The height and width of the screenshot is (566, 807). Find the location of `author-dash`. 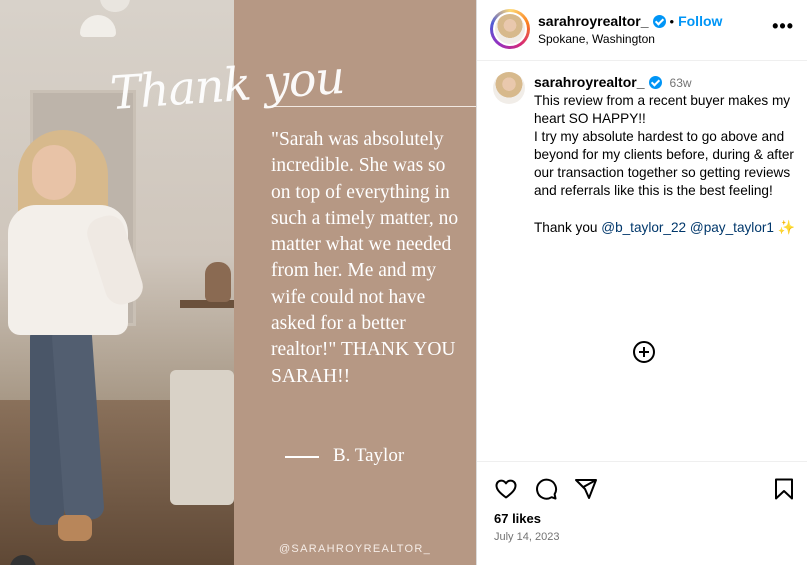

author-dash is located at coordinates (302, 456).